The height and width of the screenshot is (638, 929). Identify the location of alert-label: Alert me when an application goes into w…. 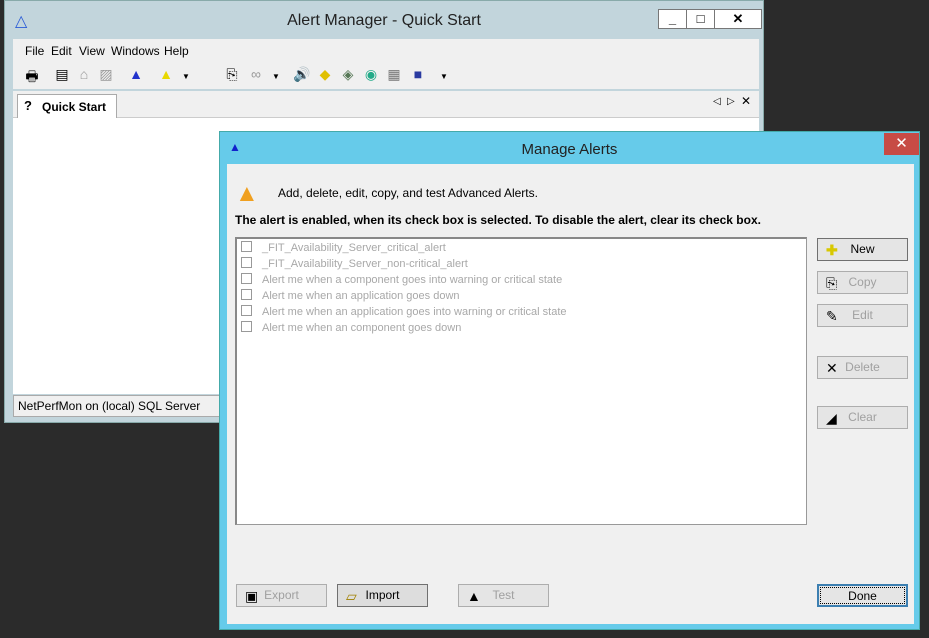
(414, 312).